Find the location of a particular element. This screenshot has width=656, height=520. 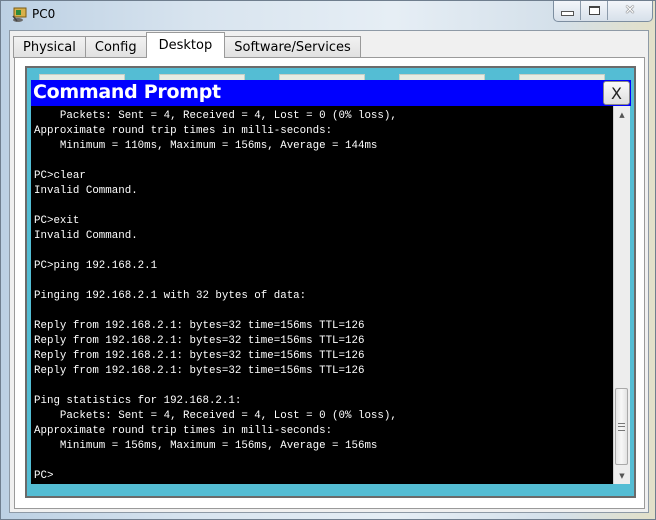

title-bar: PC0 ✕ is located at coordinates (328, 15).